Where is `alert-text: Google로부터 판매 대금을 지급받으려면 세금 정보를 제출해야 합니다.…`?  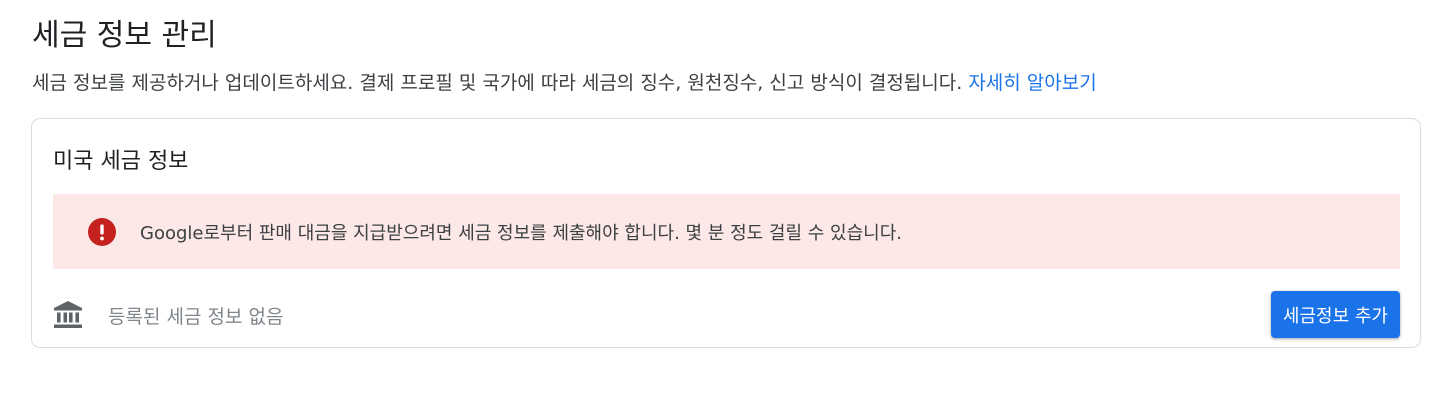
alert-text: Google로부터 판매 대금을 지급받으려면 세금 정보를 제출해야 합니다.… is located at coordinates (521, 233).